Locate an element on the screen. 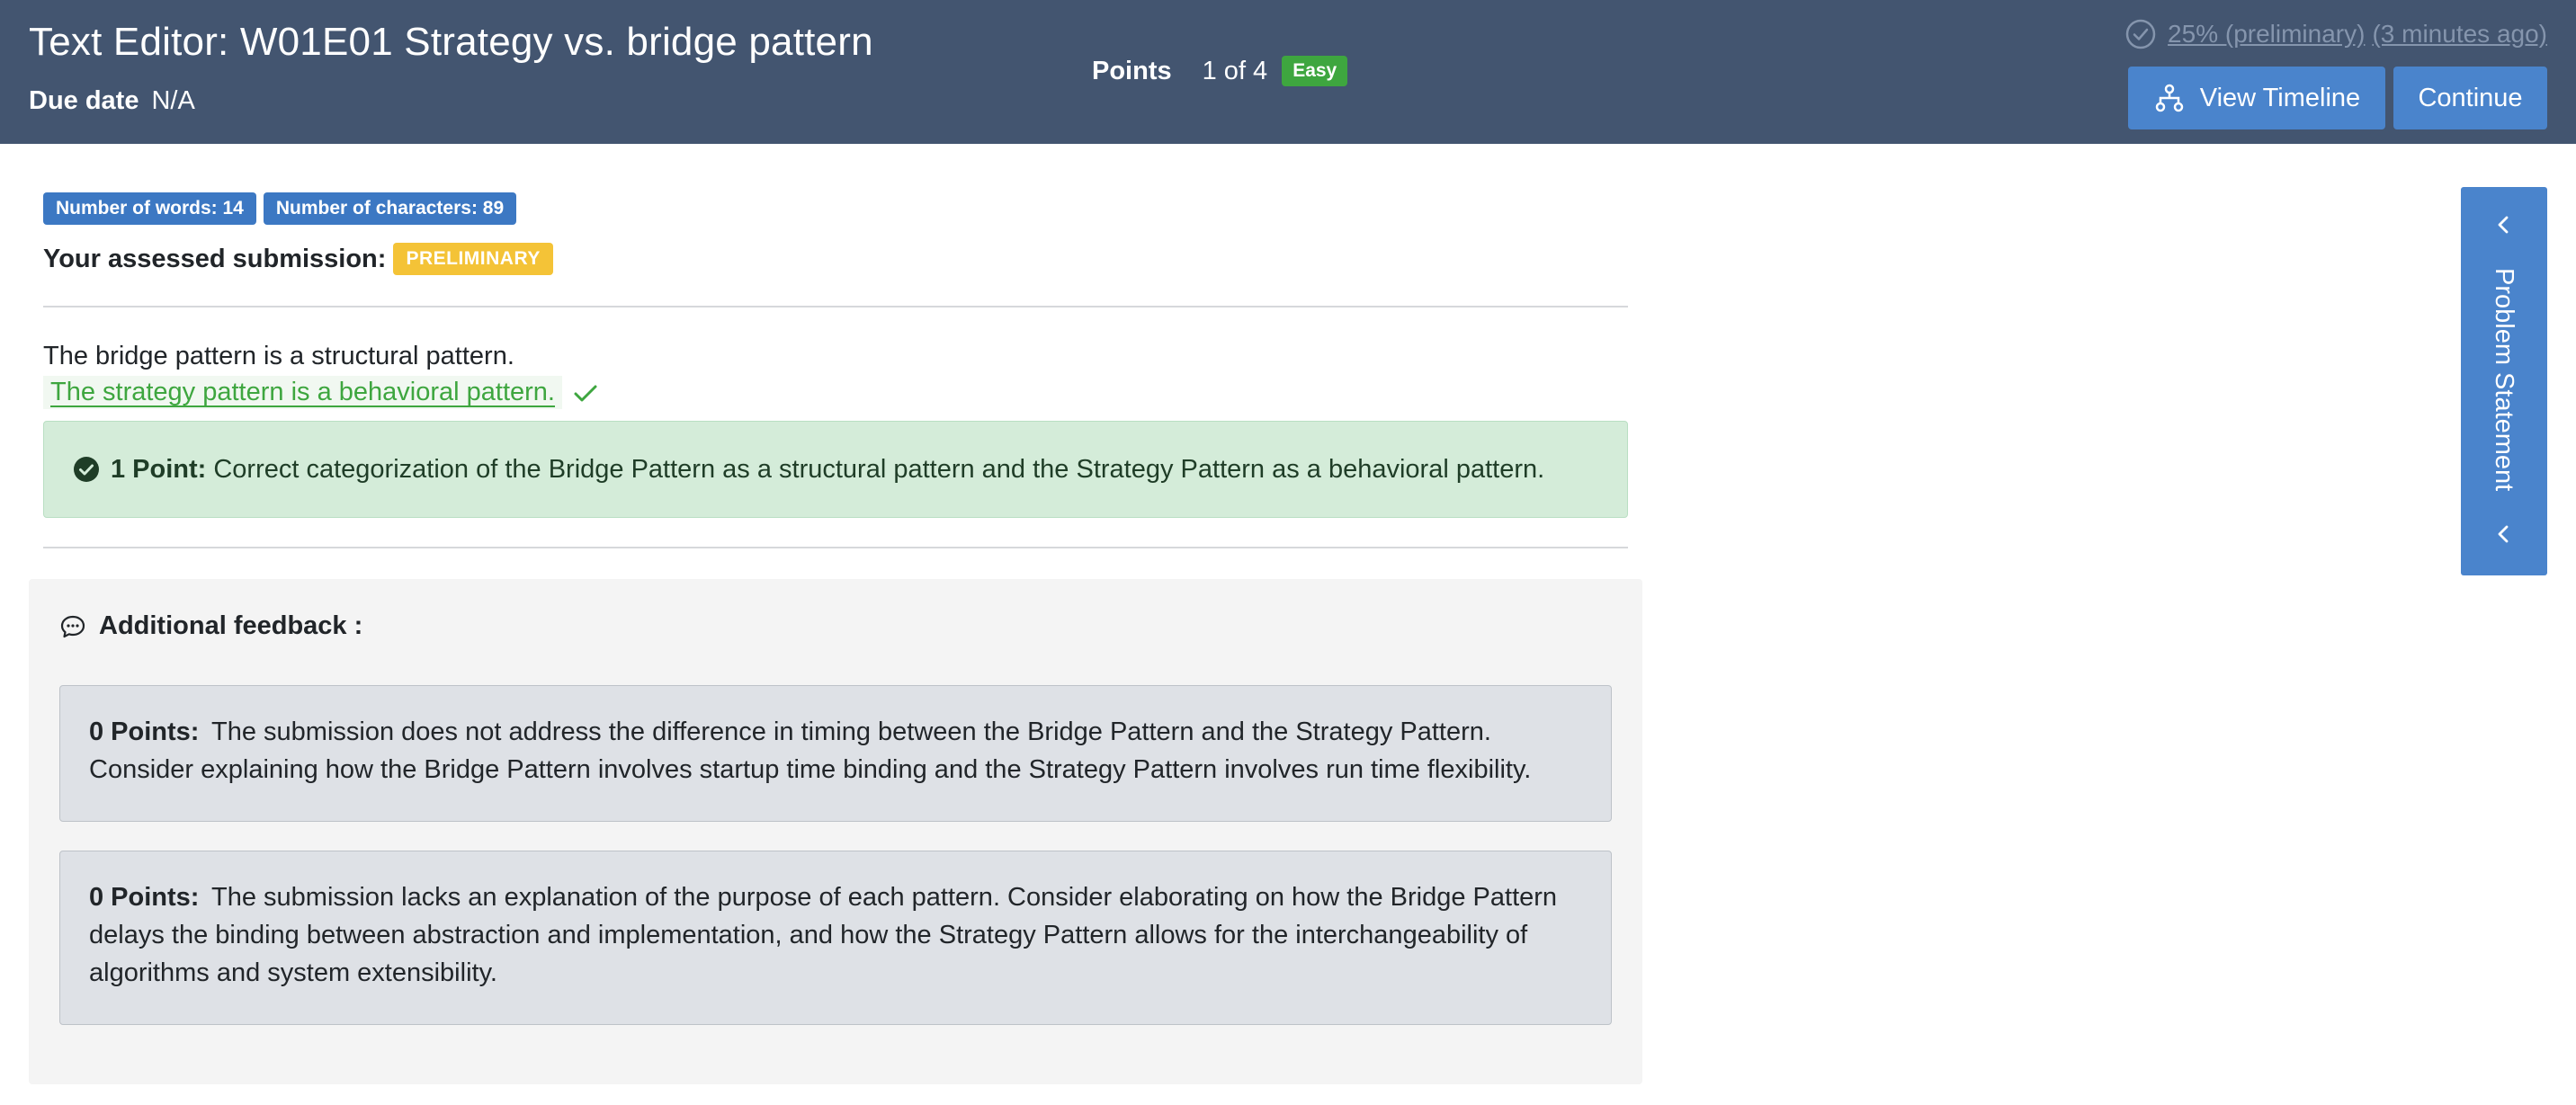 This screenshot has width=2576, height=1105. character-count-badge: Number of characters: 89 is located at coordinates (390, 209).